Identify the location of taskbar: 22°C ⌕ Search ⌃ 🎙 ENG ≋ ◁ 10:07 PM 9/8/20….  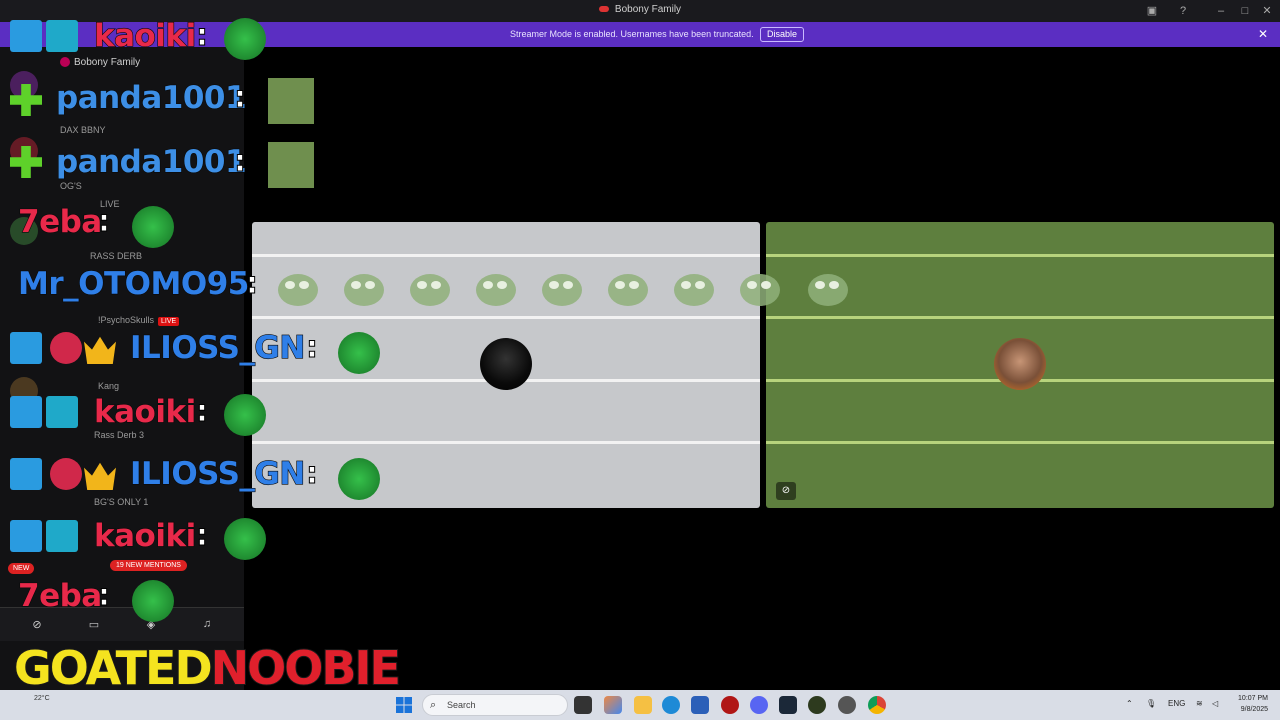
(640, 705).